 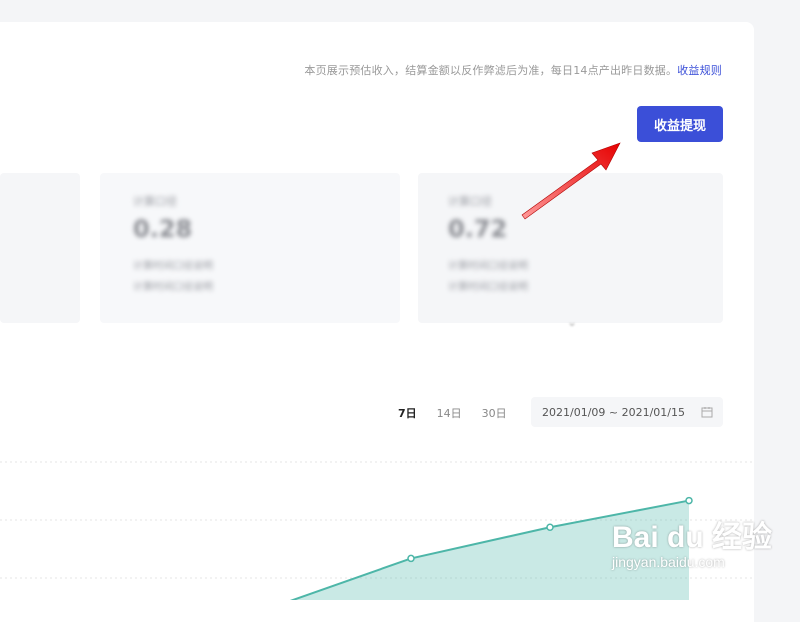 I want to click on card-1-title: 计算口径, so click(x=155, y=201).